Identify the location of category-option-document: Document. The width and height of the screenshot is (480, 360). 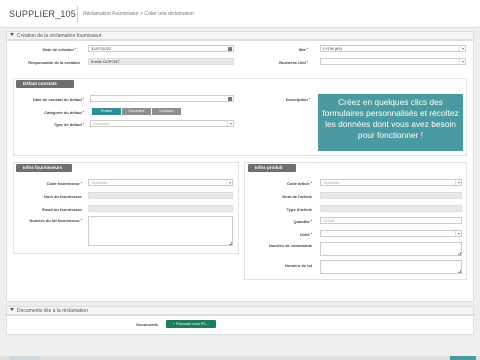
(136, 111).